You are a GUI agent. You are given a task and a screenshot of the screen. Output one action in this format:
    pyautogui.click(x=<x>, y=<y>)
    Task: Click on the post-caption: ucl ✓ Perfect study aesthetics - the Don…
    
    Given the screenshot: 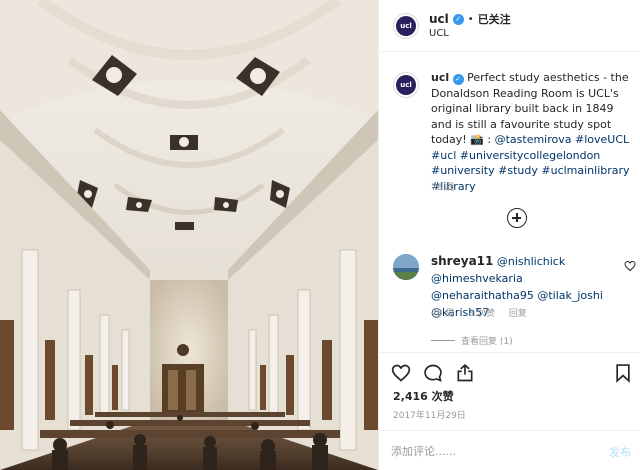 What is the action you would take?
    pyautogui.click(x=533, y=132)
    